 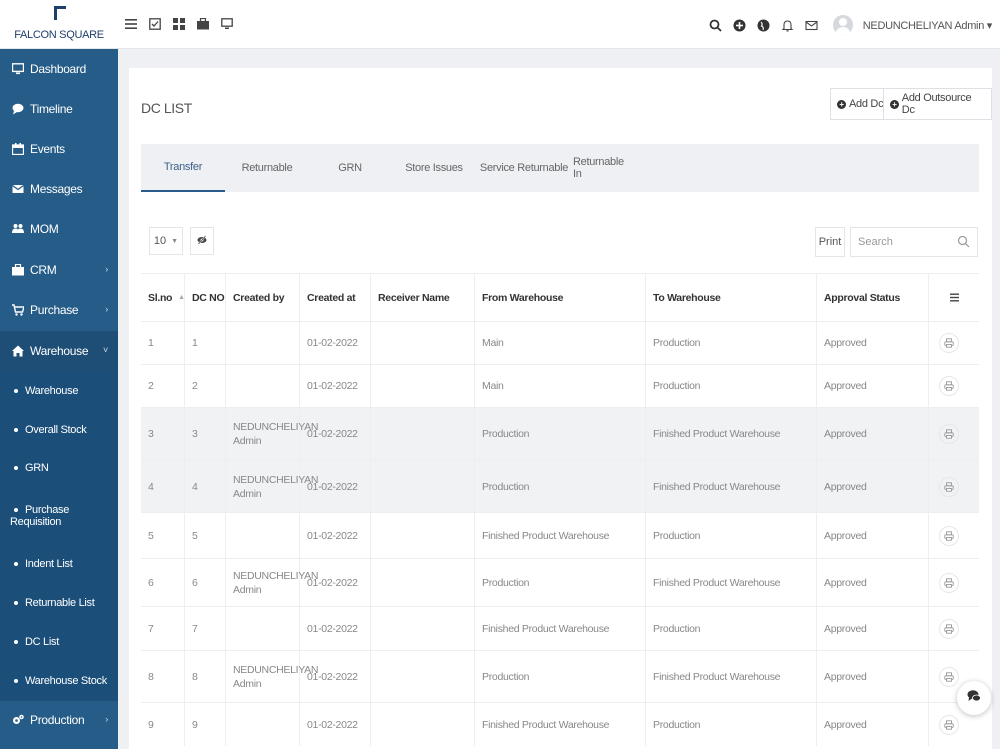 I want to click on tab-store-issues: Store Issues, so click(x=434, y=168).